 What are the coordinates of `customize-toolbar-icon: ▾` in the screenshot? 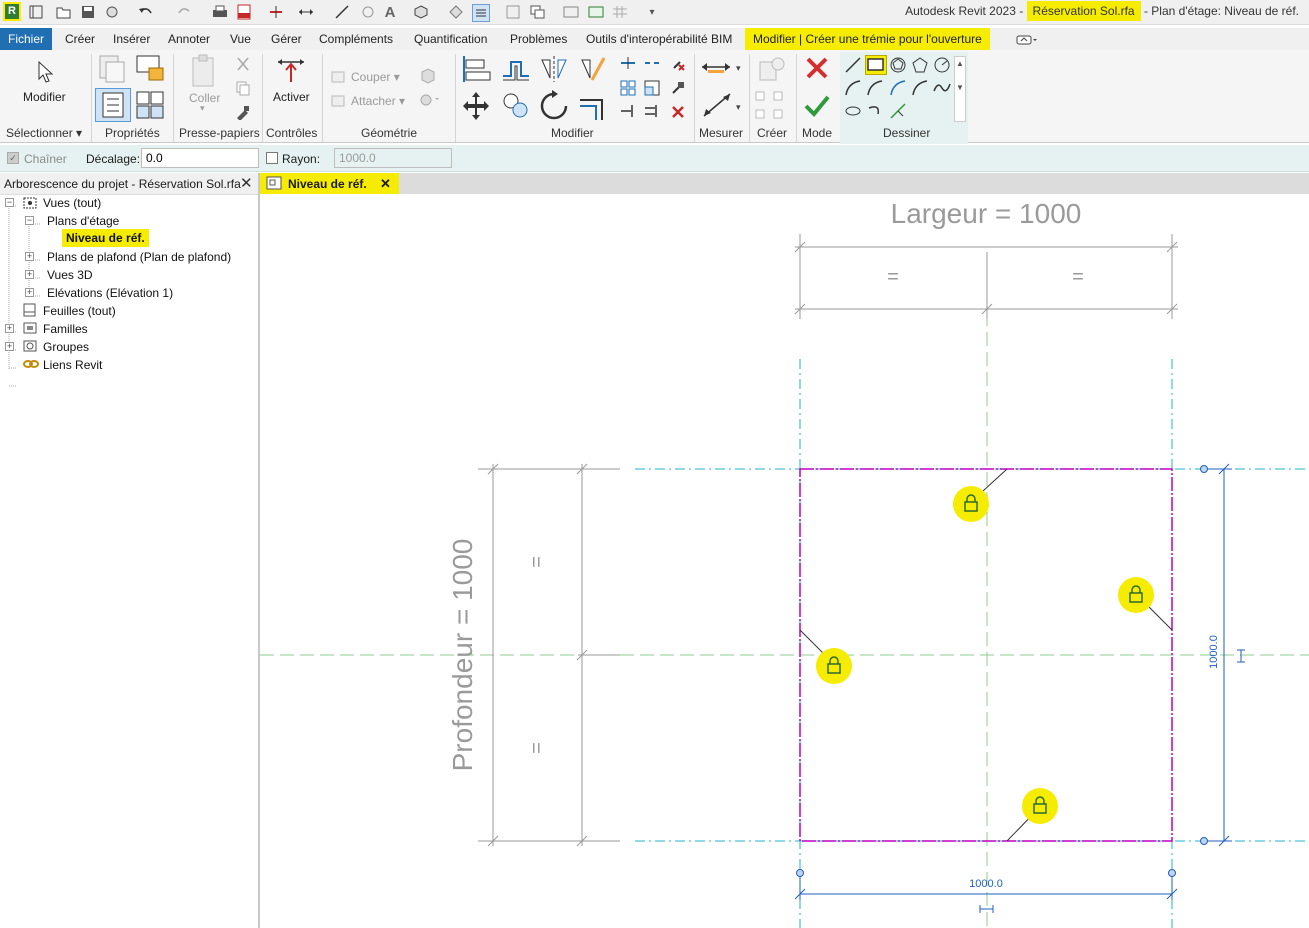 It's located at (652, 12).